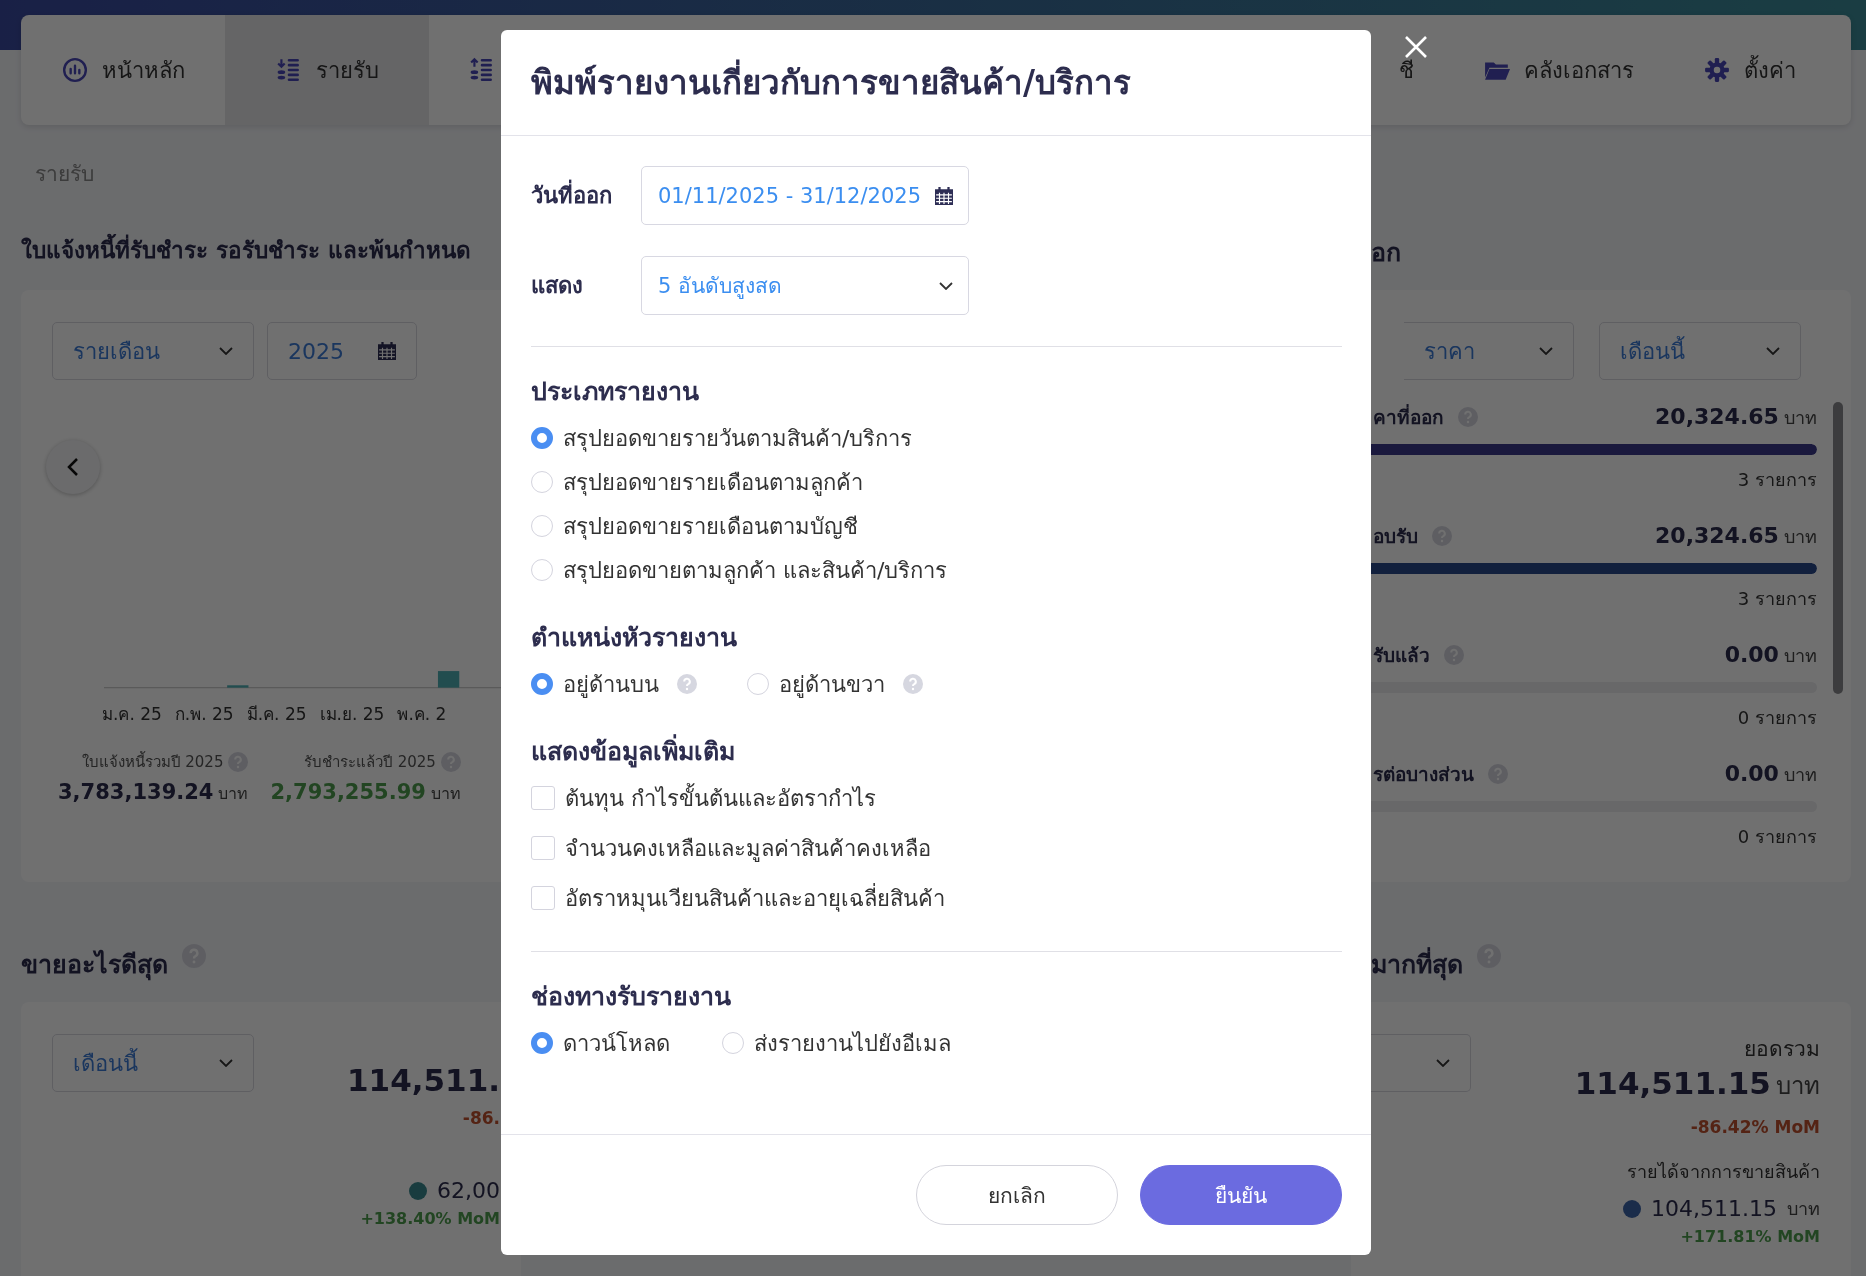 Image resolution: width=1866 pixels, height=1276 pixels. I want to click on option-label: สรุปยอดขายรายเดือนตามลูกค้า, so click(713, 483).